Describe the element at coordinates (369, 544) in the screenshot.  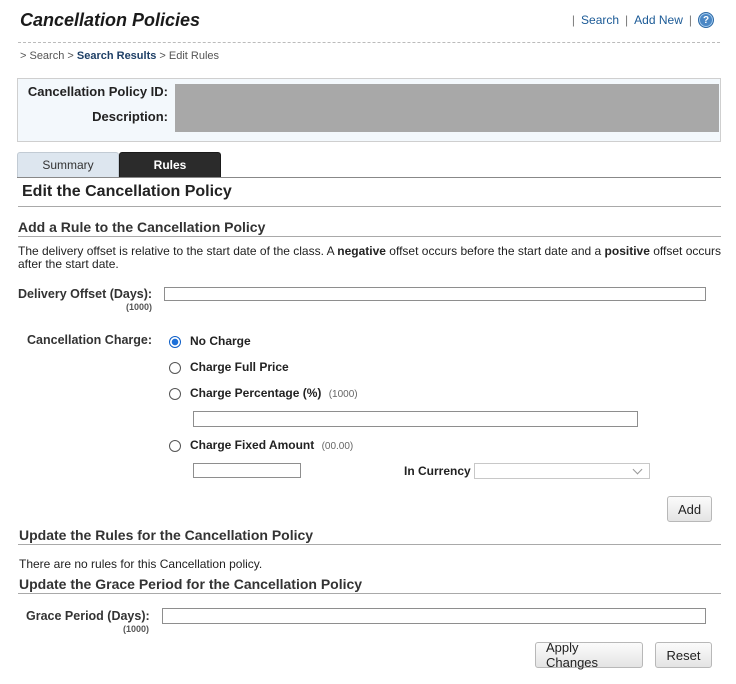
I see `update-rules-divider` at that location.